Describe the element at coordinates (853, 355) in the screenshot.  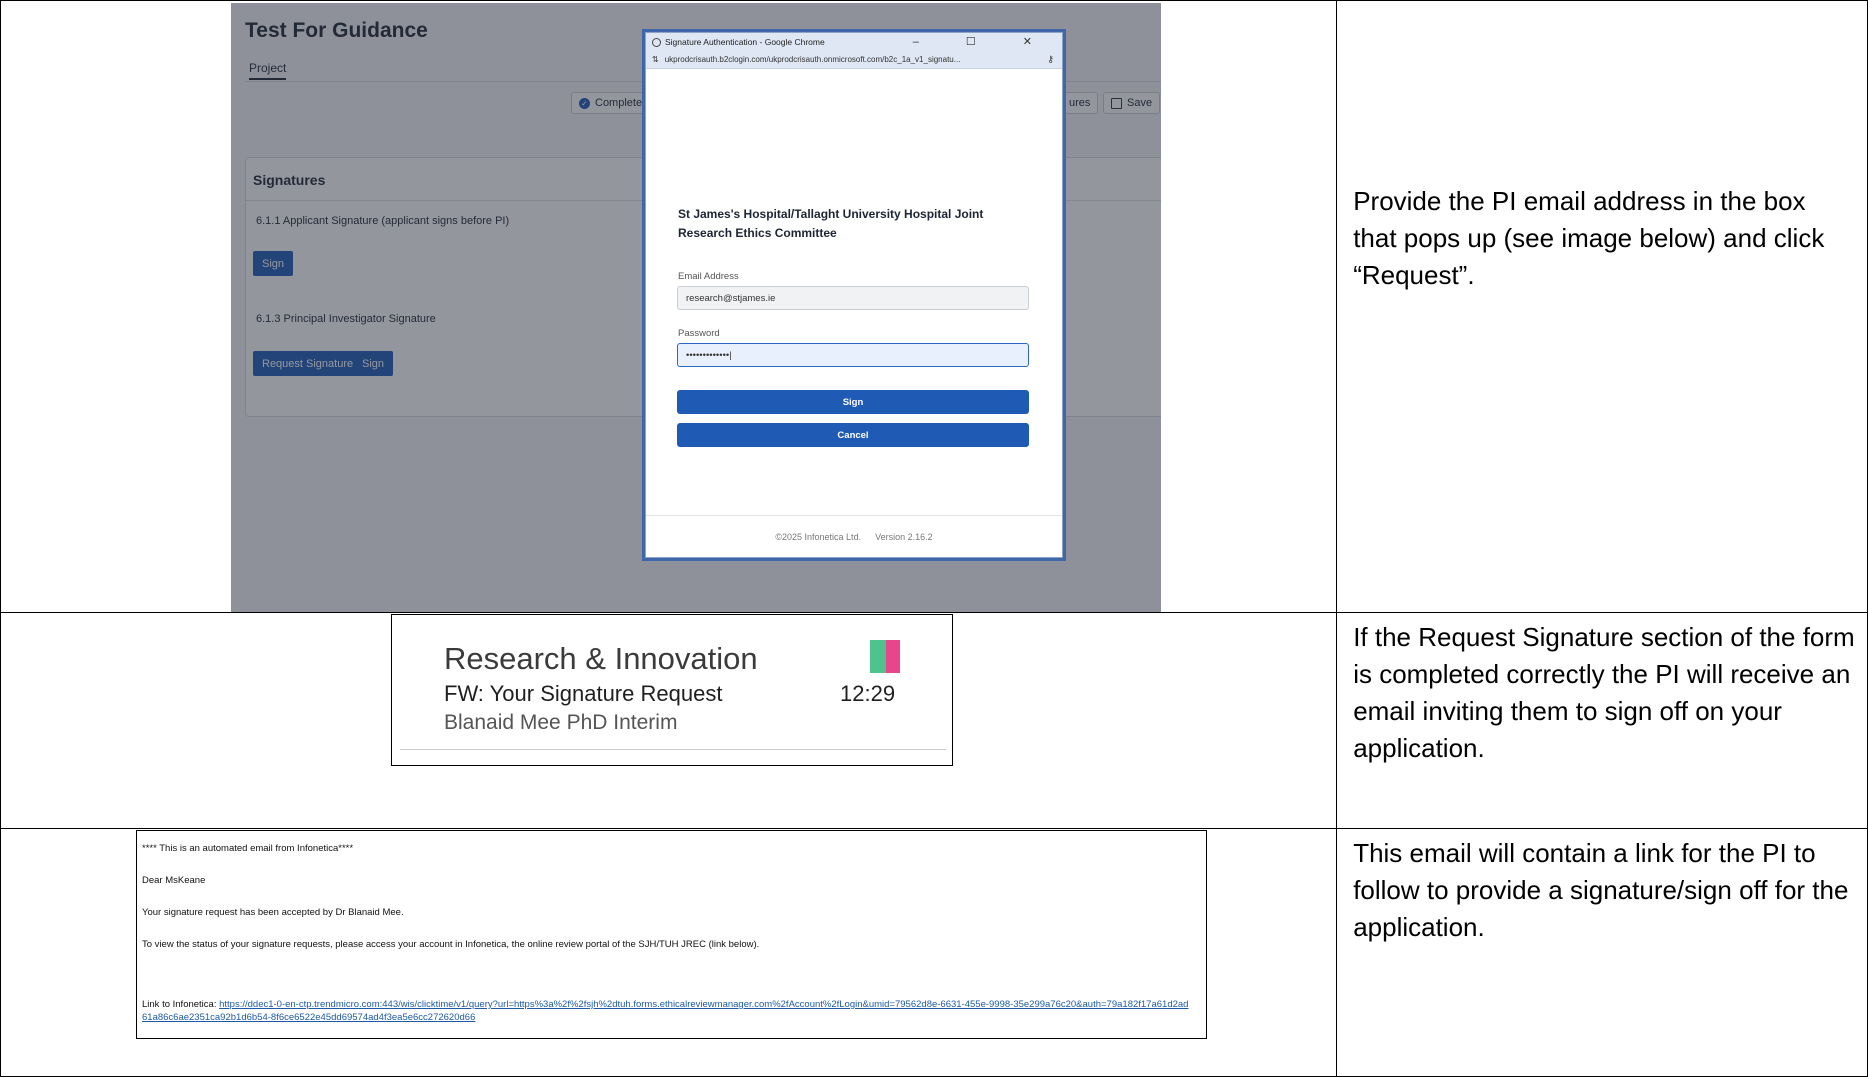
I see `password-field: •••••••••••••|` at that location.